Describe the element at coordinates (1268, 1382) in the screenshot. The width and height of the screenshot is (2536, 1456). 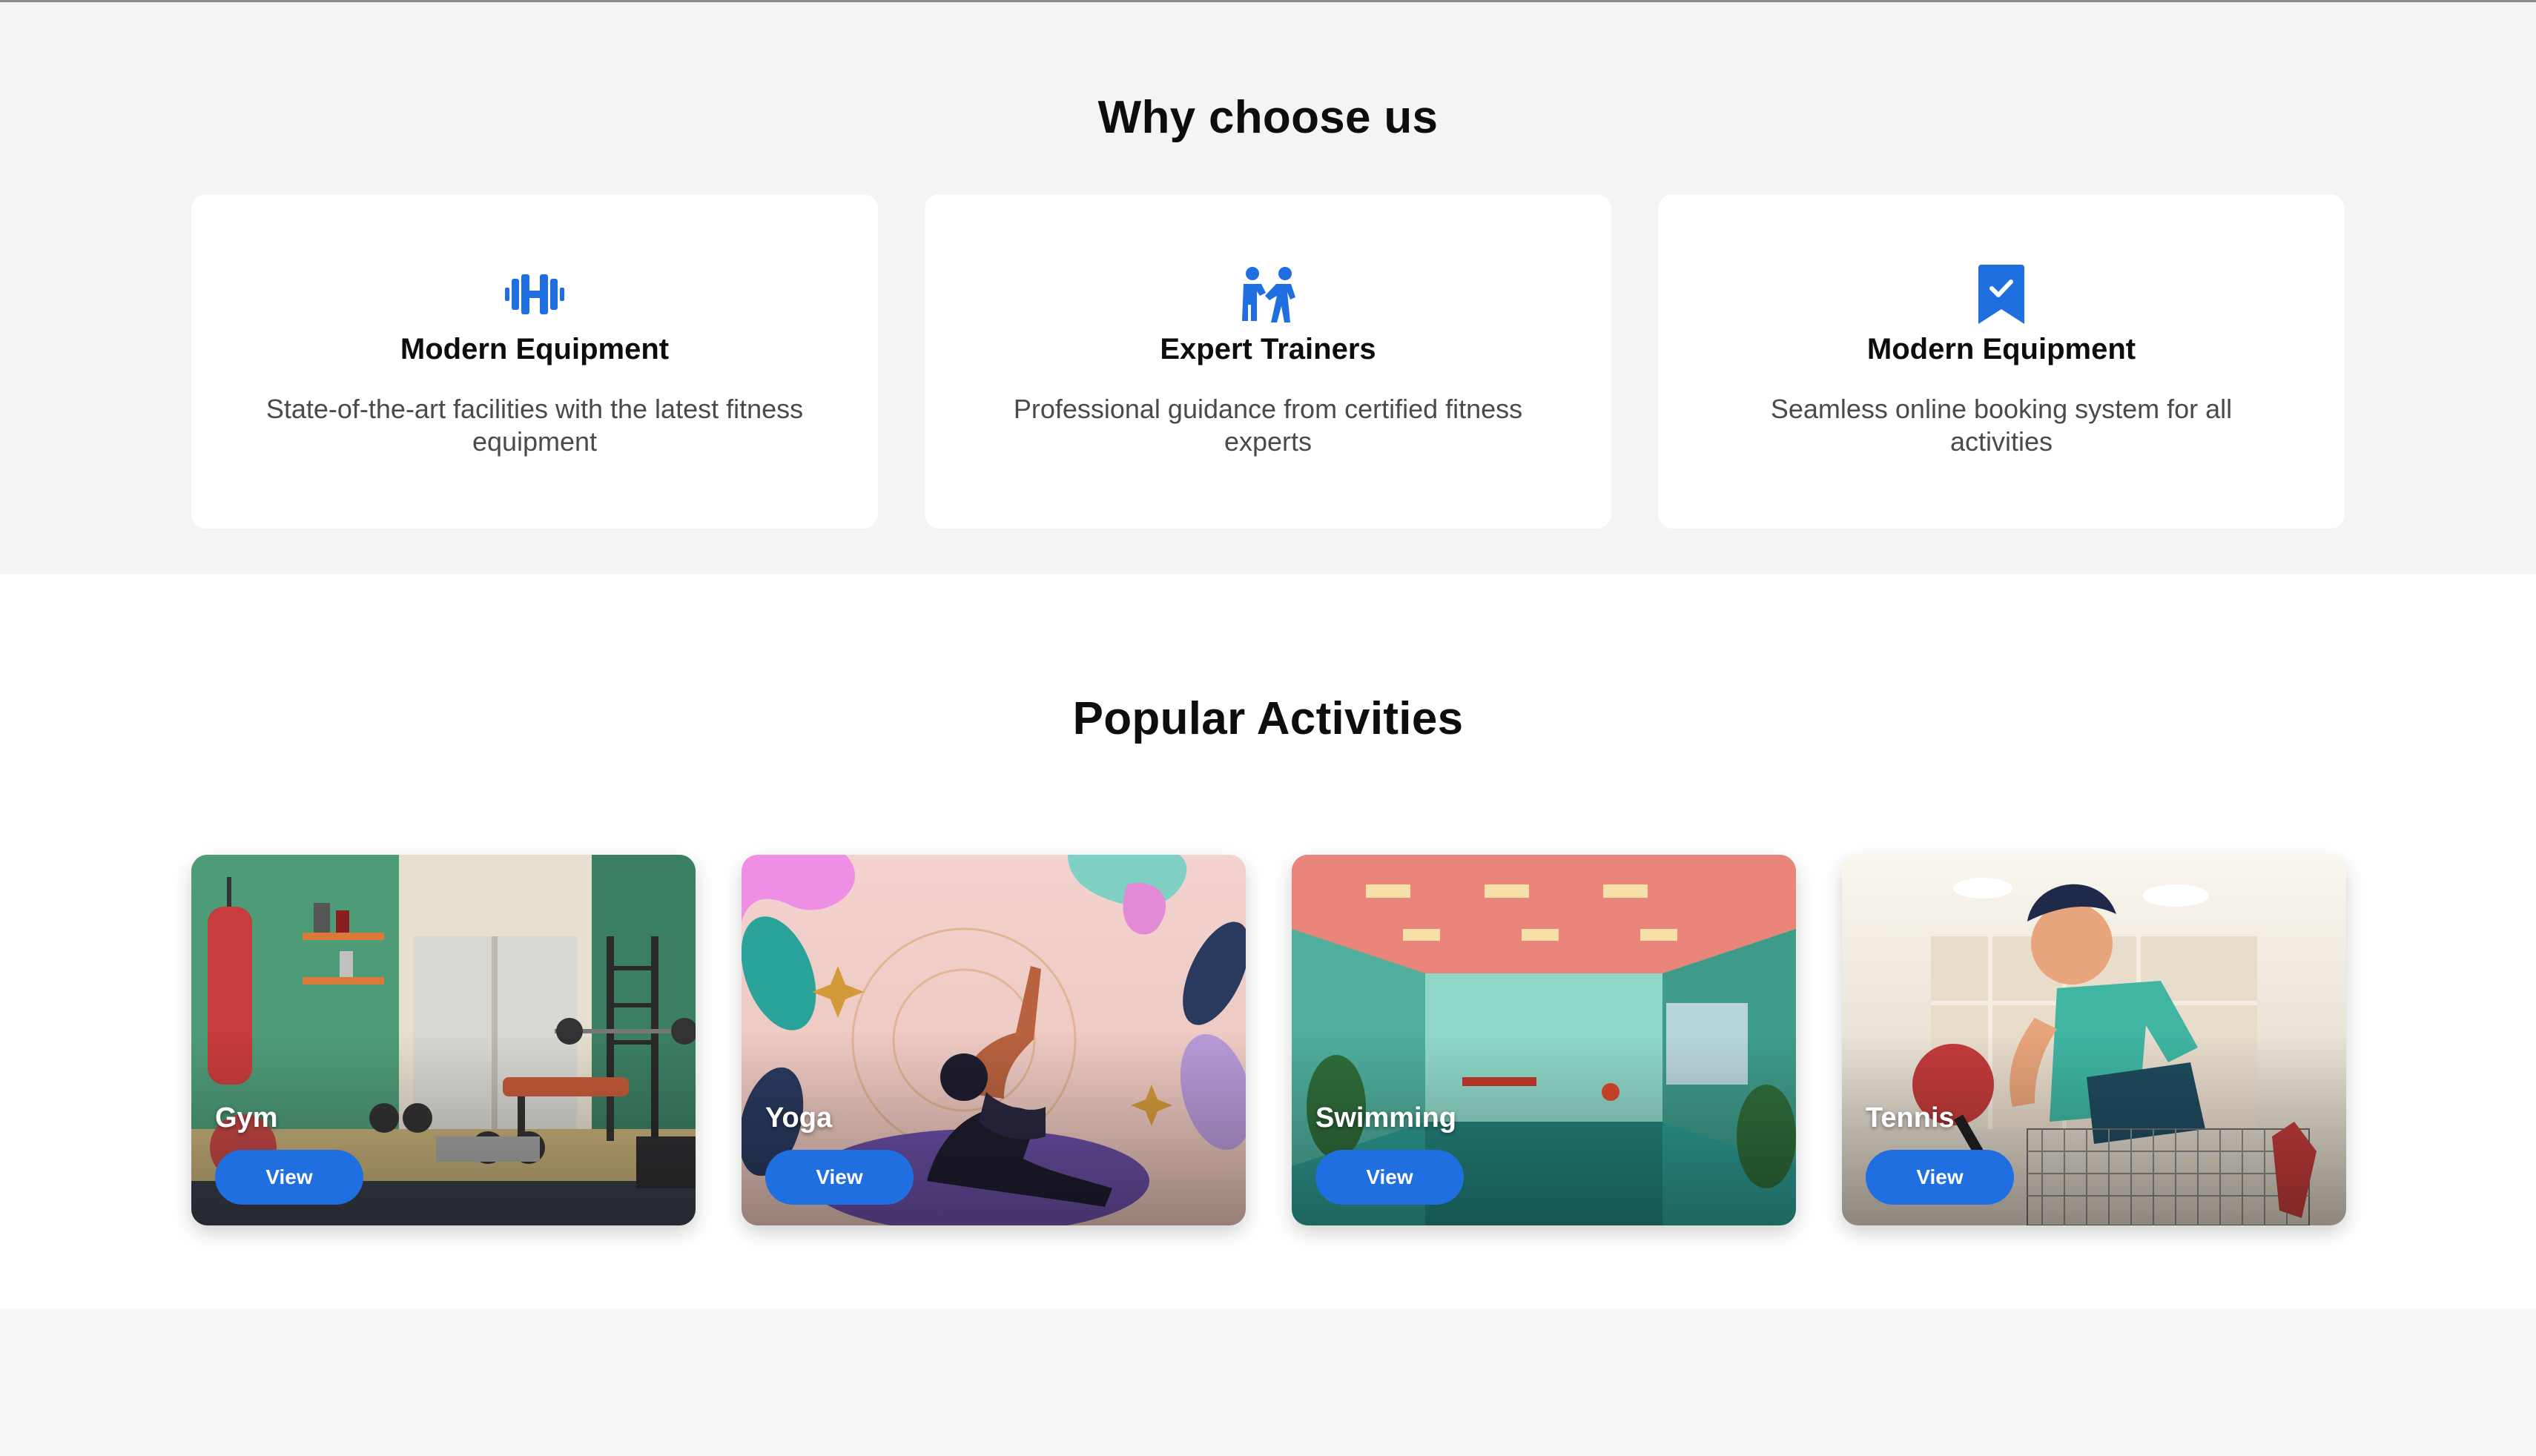
I see `footer-band` at that location.